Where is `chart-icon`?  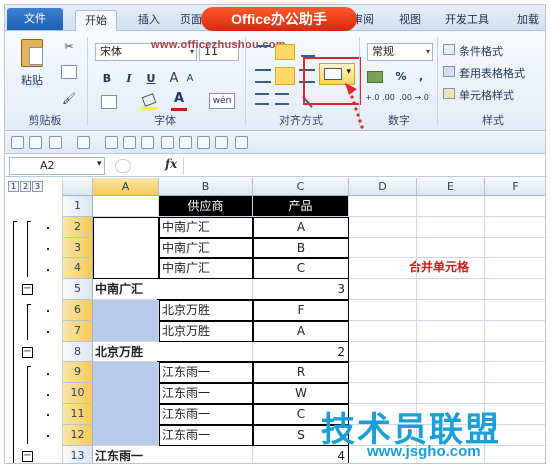
chart-icon is located at coordinates (167, 142).